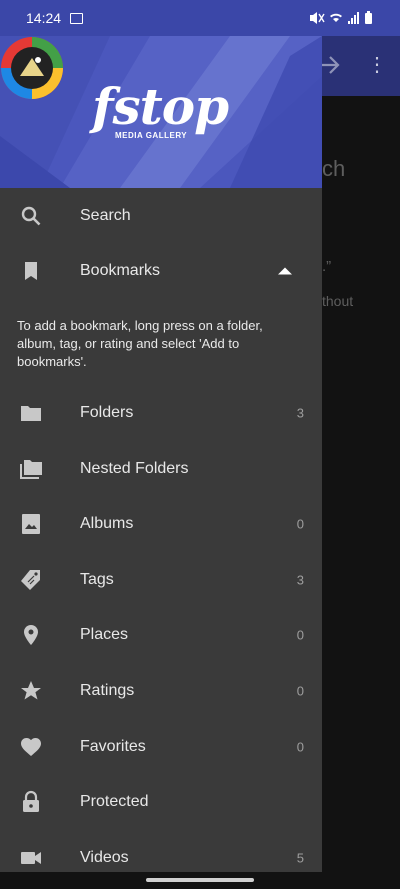 The width and height of the screenshot is (400, 889). What do you see at coordinates (76, 18) in the screenshot?
I see `gallery-notification-icon` at bounding box center [76, 18].